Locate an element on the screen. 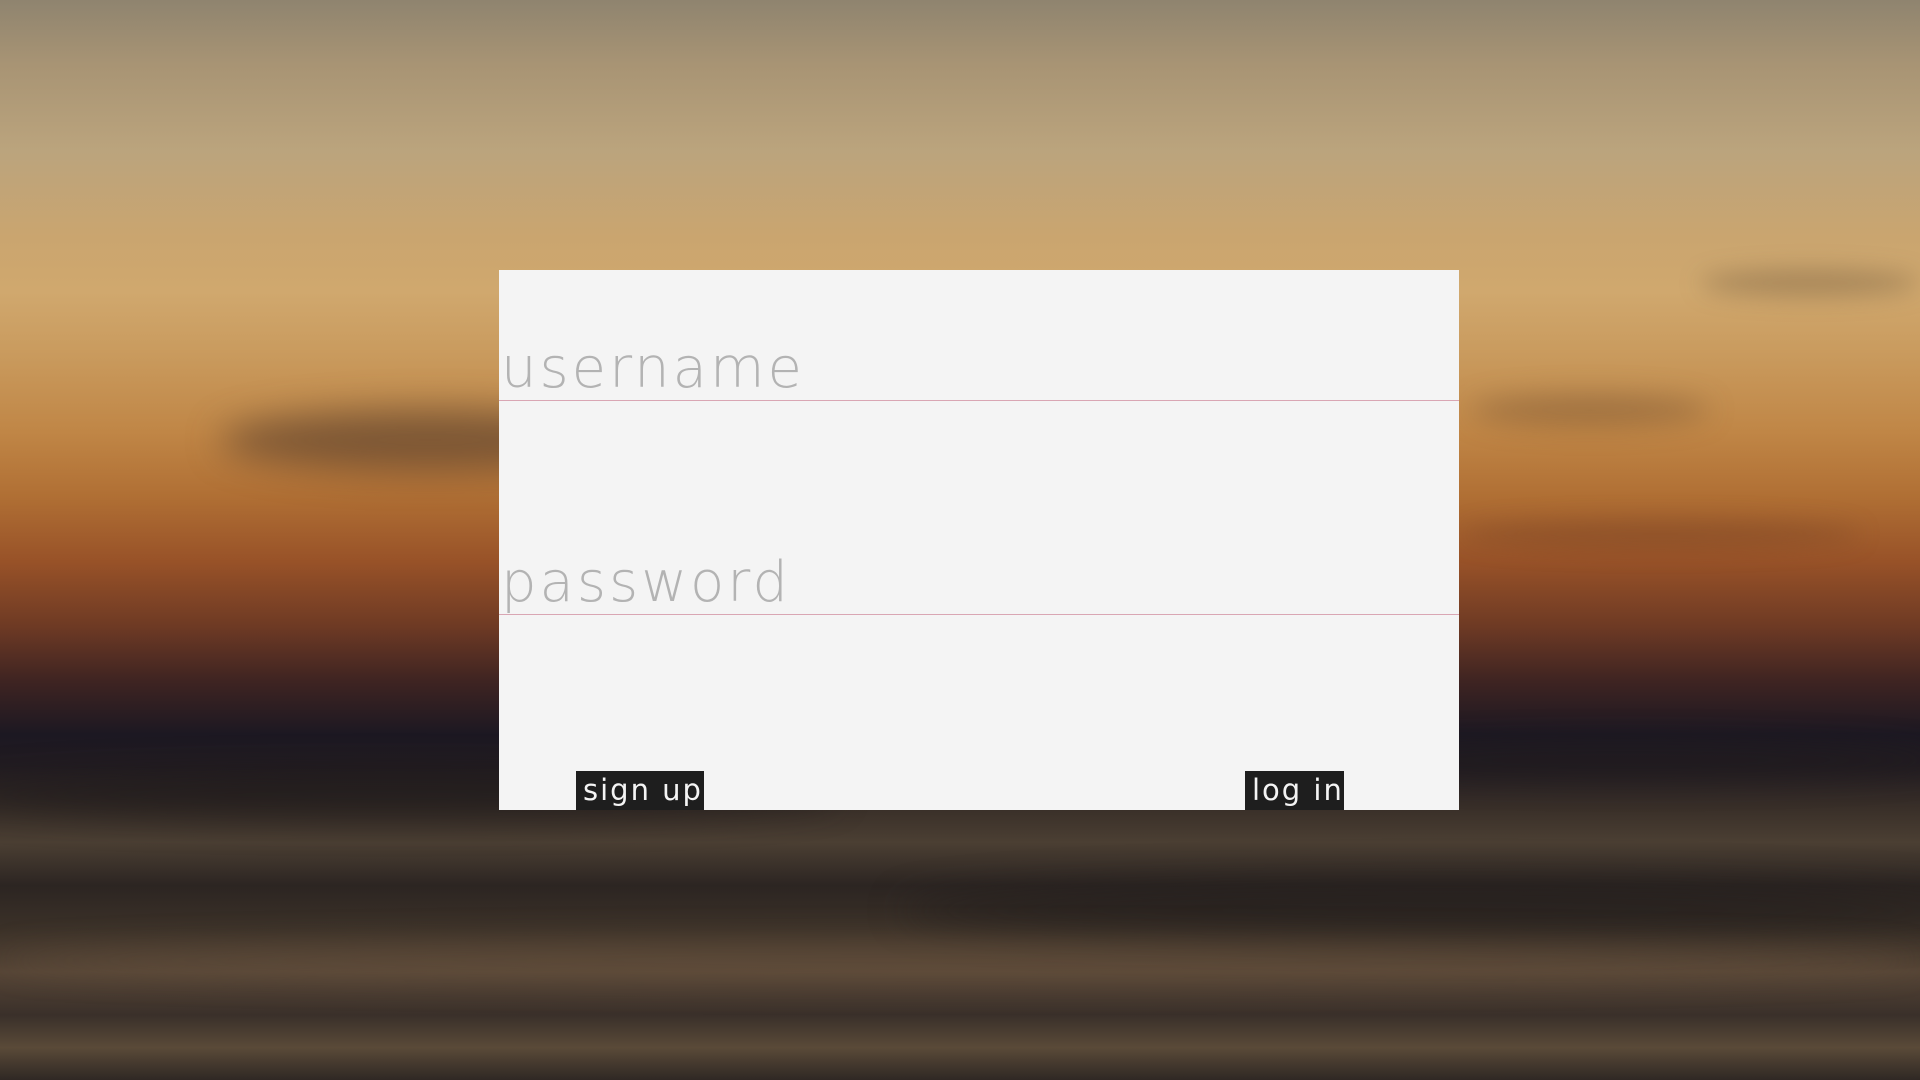  username-field-wrapper is located at coordinates (979, 368).